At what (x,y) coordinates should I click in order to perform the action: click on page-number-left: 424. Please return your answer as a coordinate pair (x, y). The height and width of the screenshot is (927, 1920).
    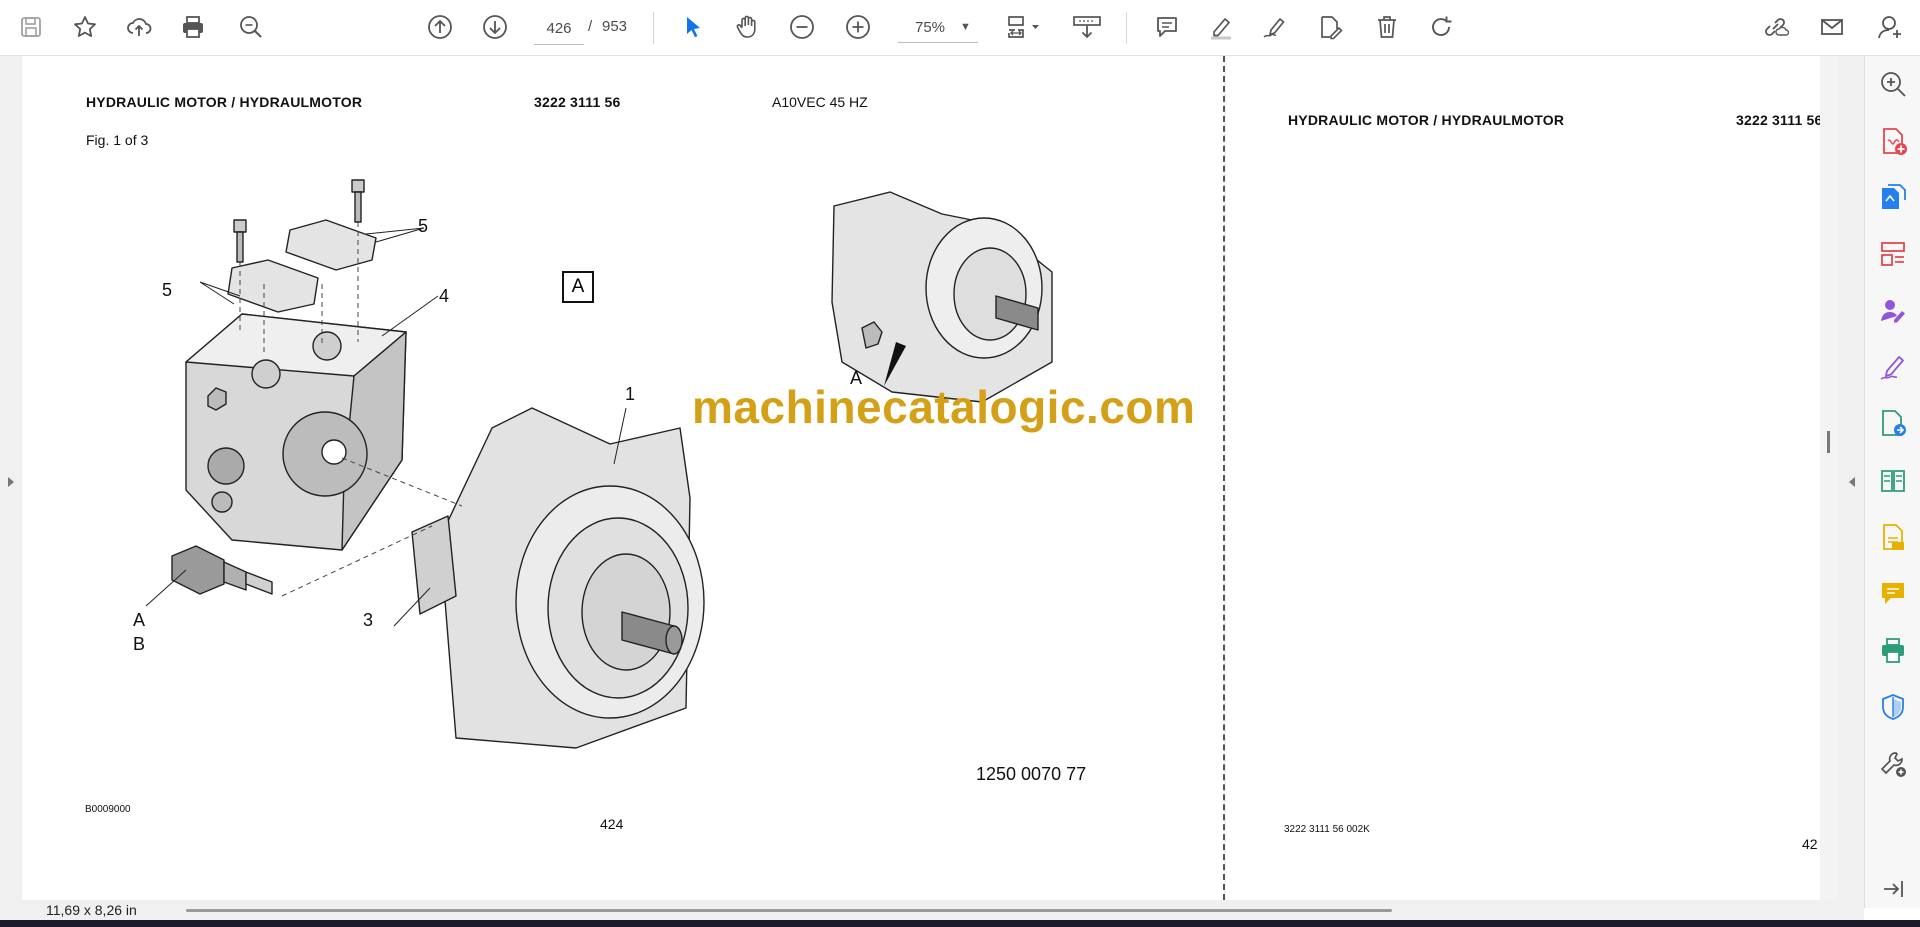
    Looking at the image, I should click on (612, 824).